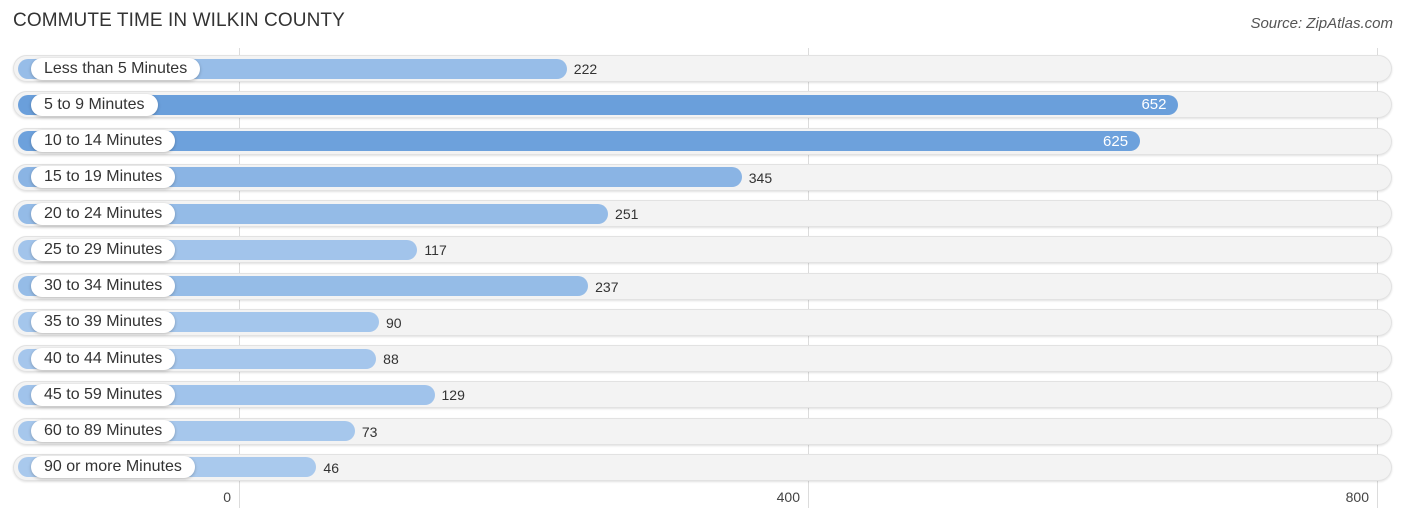 Image resolution: width=1406 pixels, height=523 pixels. I want to click on value-label: 345, so click(760, 177).